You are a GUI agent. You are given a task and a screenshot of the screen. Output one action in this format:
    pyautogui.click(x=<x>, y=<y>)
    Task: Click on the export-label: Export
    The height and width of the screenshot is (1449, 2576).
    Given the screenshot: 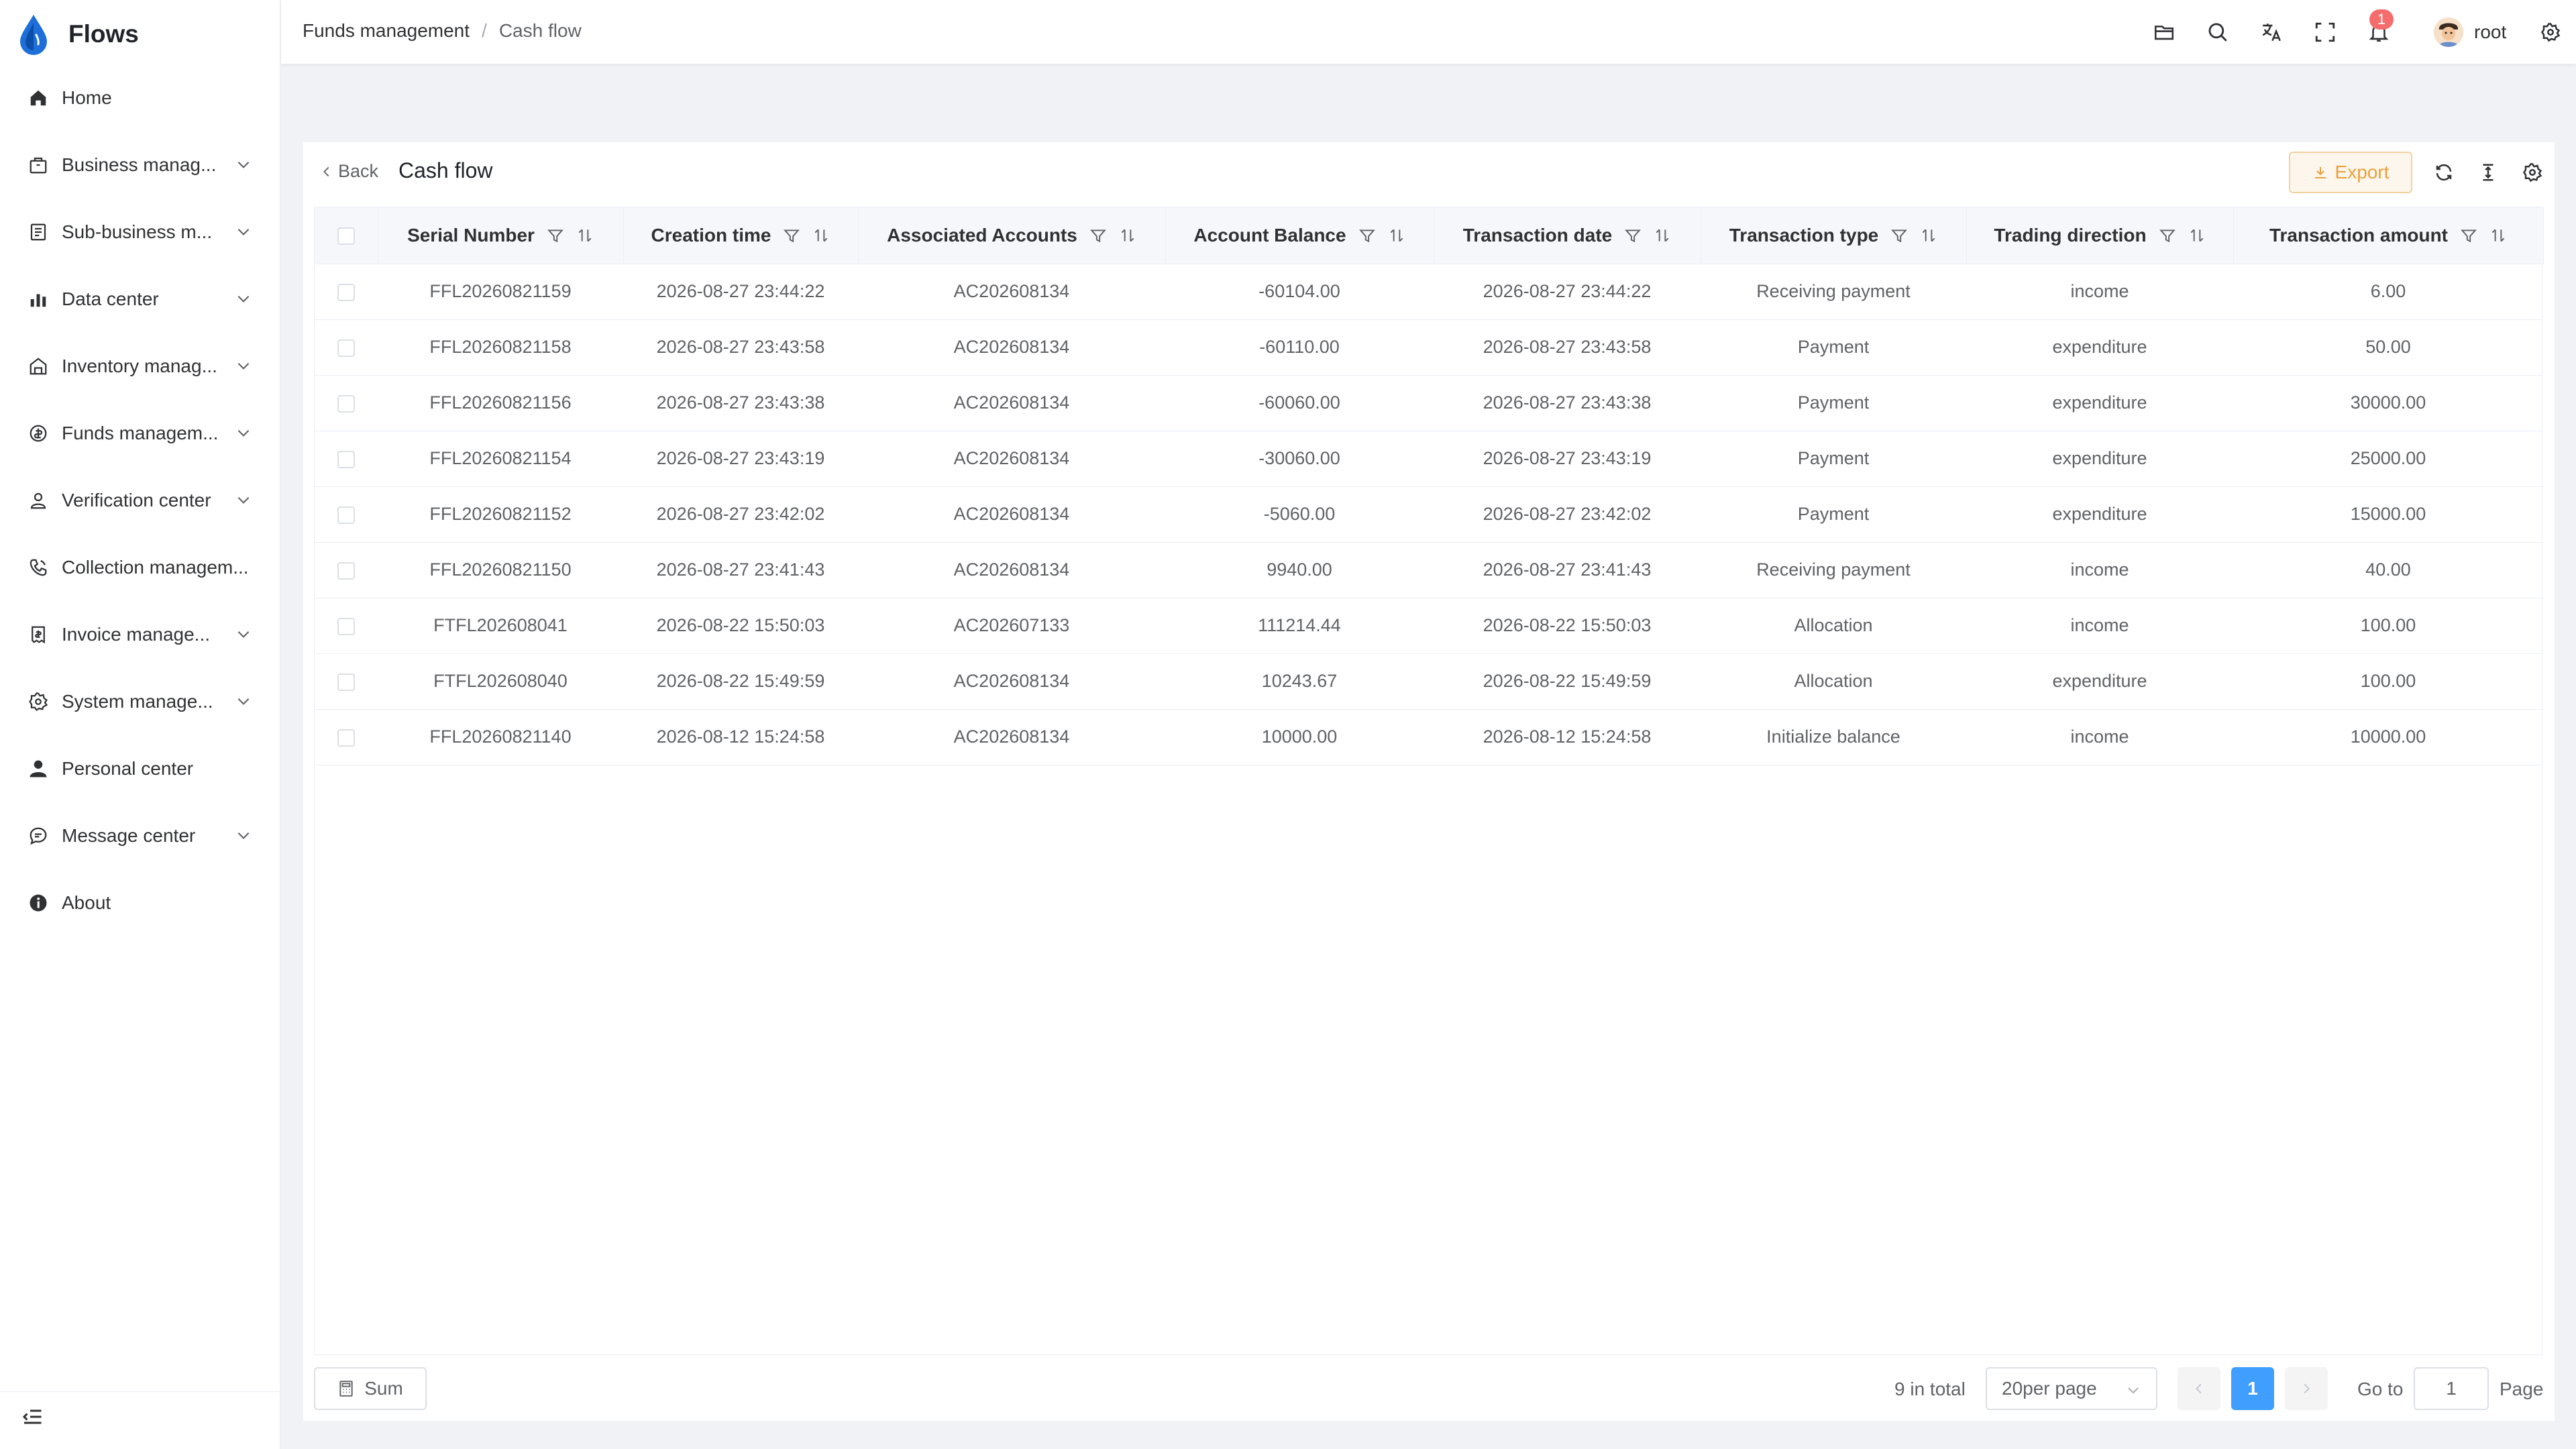 What is the action you would take?
    pyautogui.click(x=2362, y=172)
    